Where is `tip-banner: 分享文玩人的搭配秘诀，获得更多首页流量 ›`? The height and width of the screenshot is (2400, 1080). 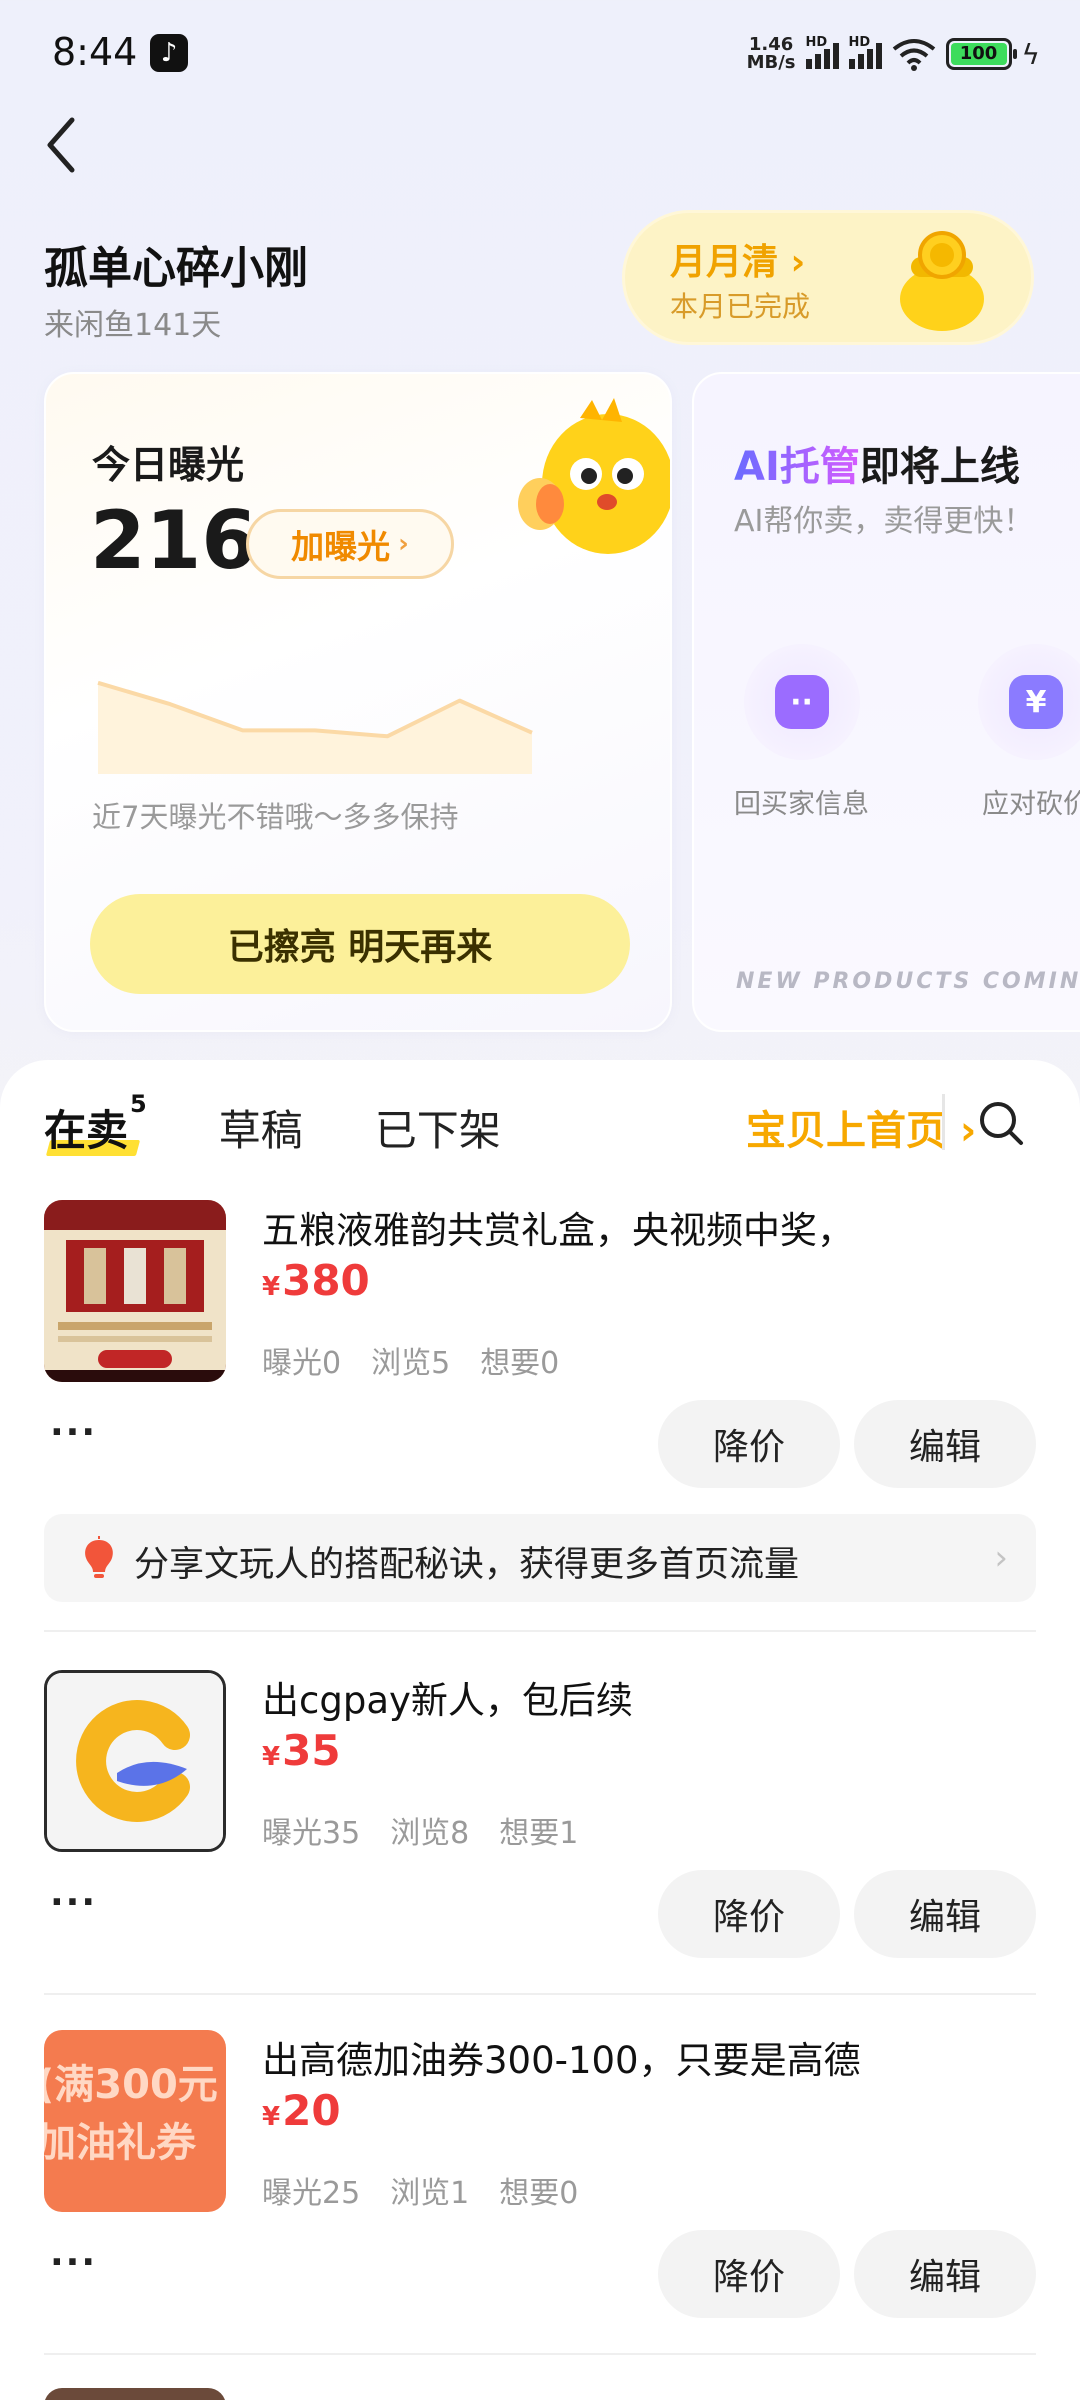
tip-banner: 分享文玩人的搭配秘诀，获得更多首页流量 › is located at coordinates (540, 1558).